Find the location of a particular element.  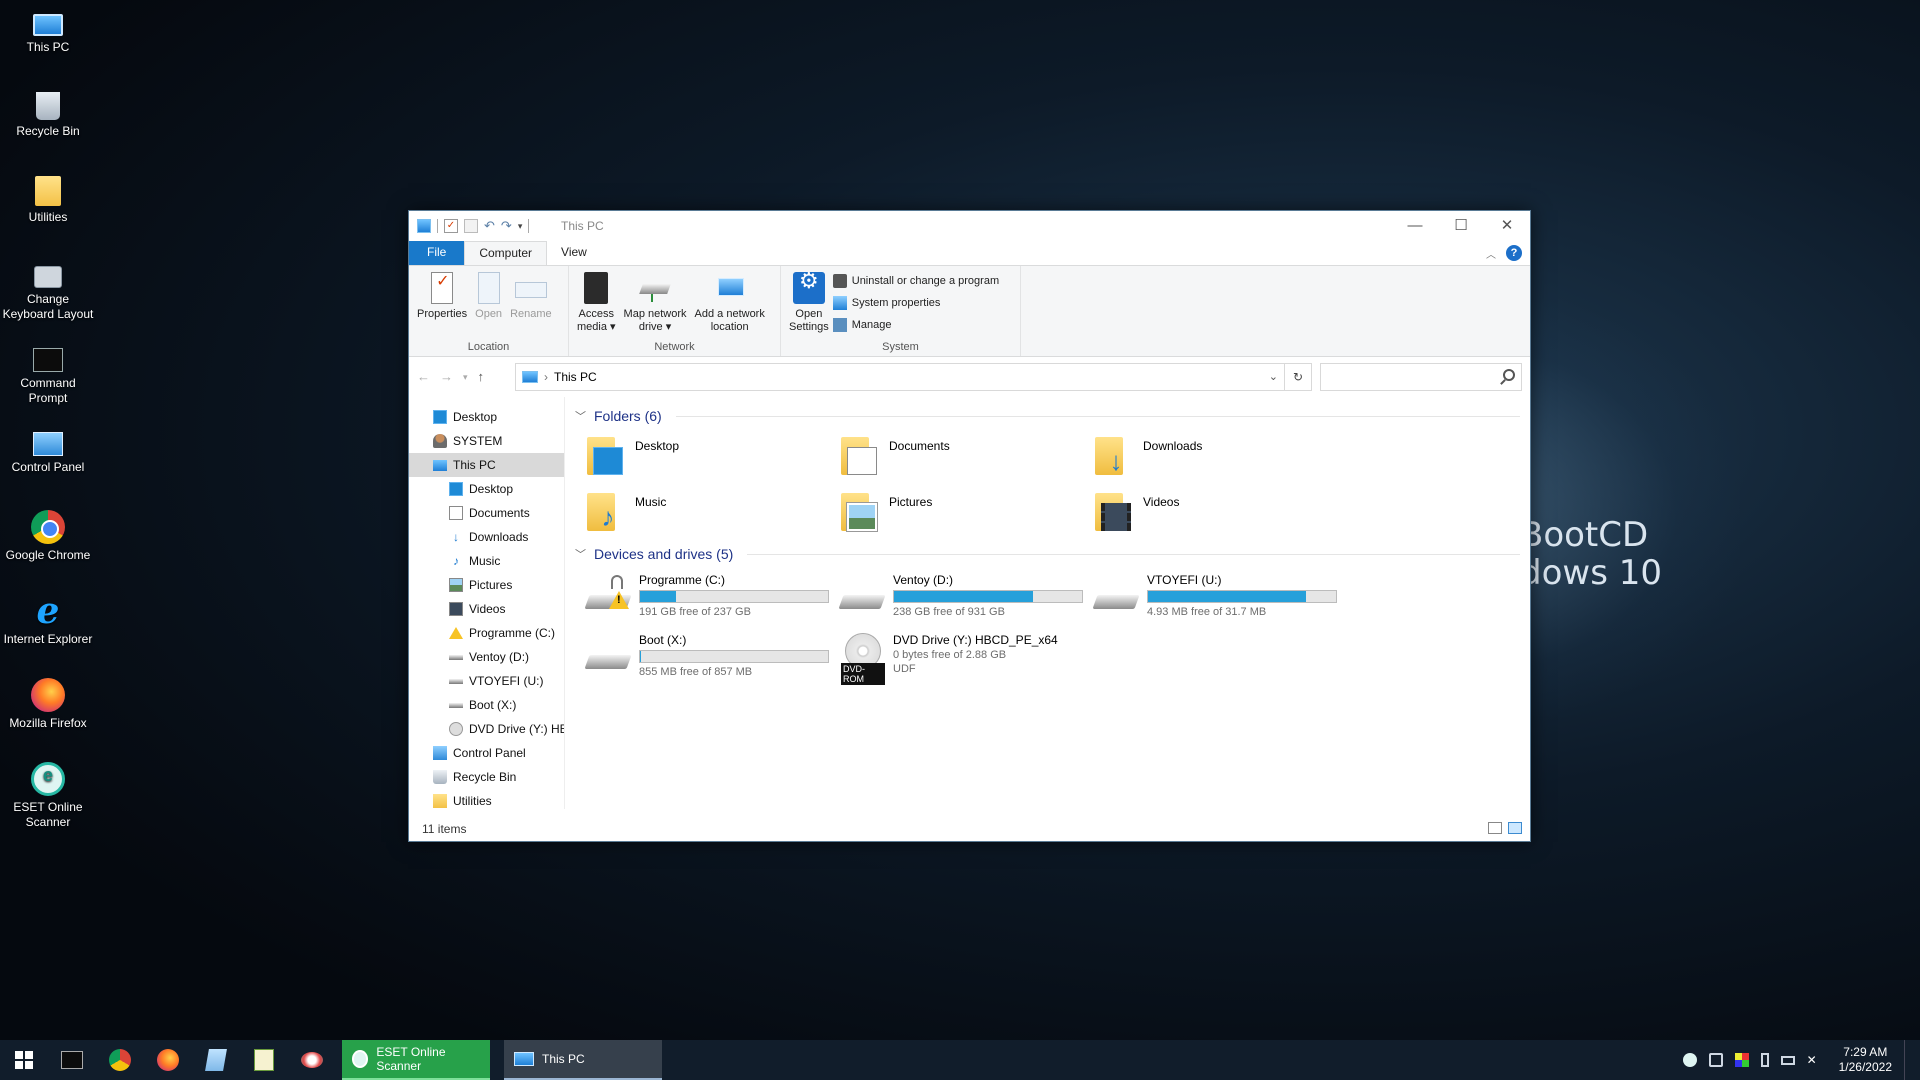

usb-icon is located at coordinates (1764, 1060).